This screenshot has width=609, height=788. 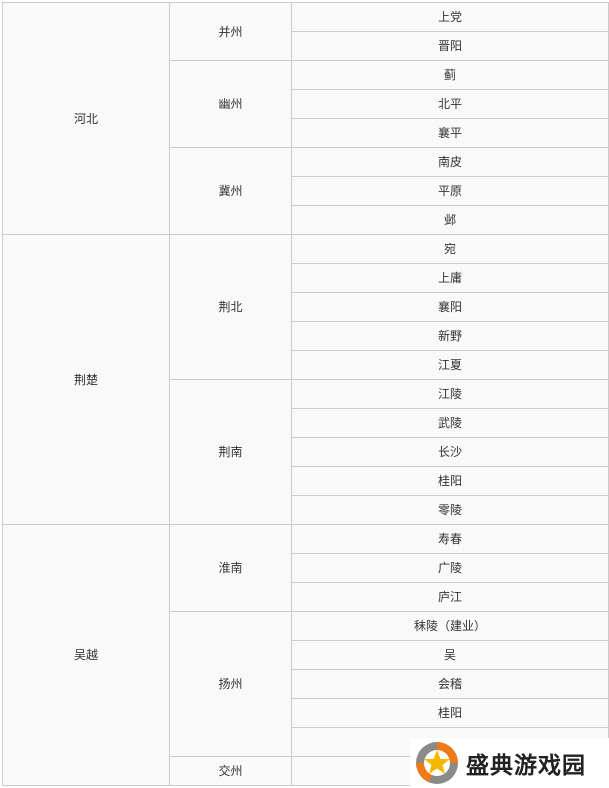 I want to click on province-cell: 幽州, so click(x=230, y=104).